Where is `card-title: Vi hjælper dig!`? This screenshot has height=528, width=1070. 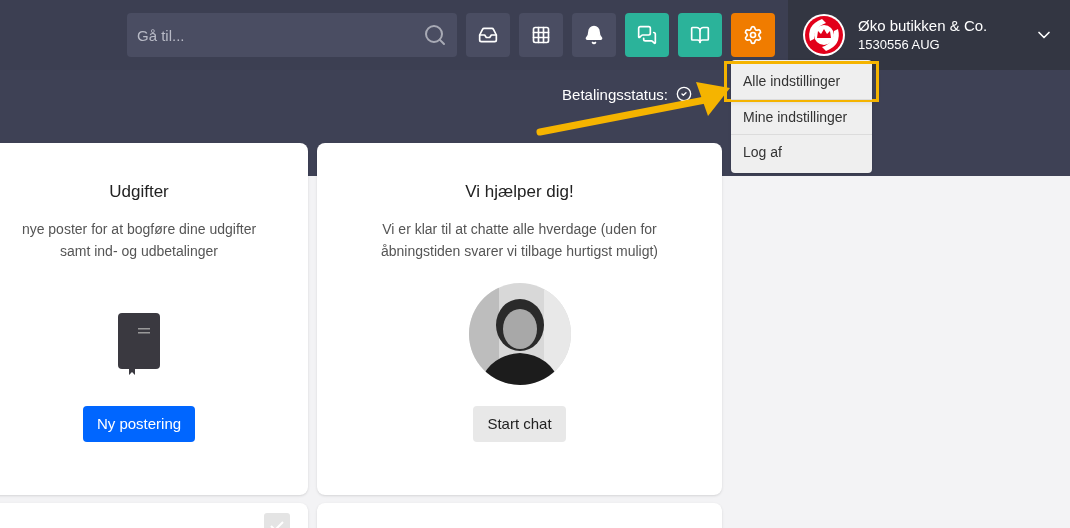 card-title: Vi hjælper dig! is located at coordinates (519, 192).